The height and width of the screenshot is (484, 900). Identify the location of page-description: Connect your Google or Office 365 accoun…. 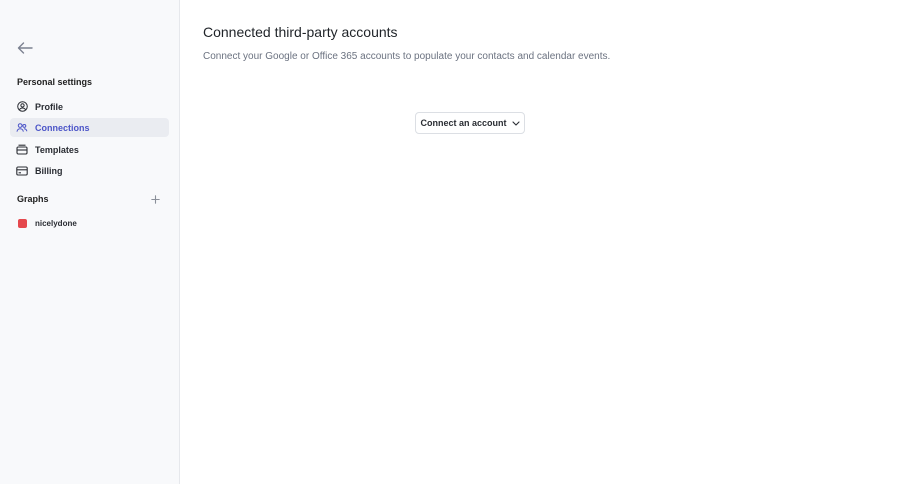
(407, 56).